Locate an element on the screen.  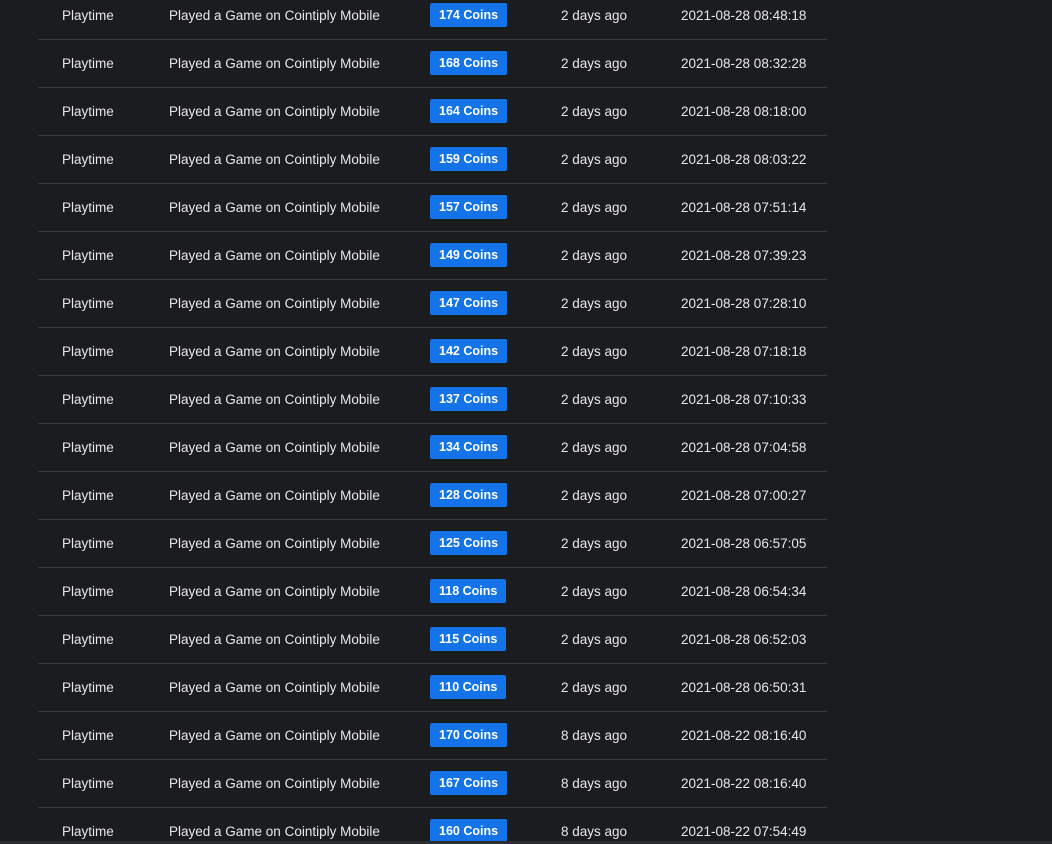
timestamp: 2021-08-28 07:51:14 is located at coordinates (744, 207).